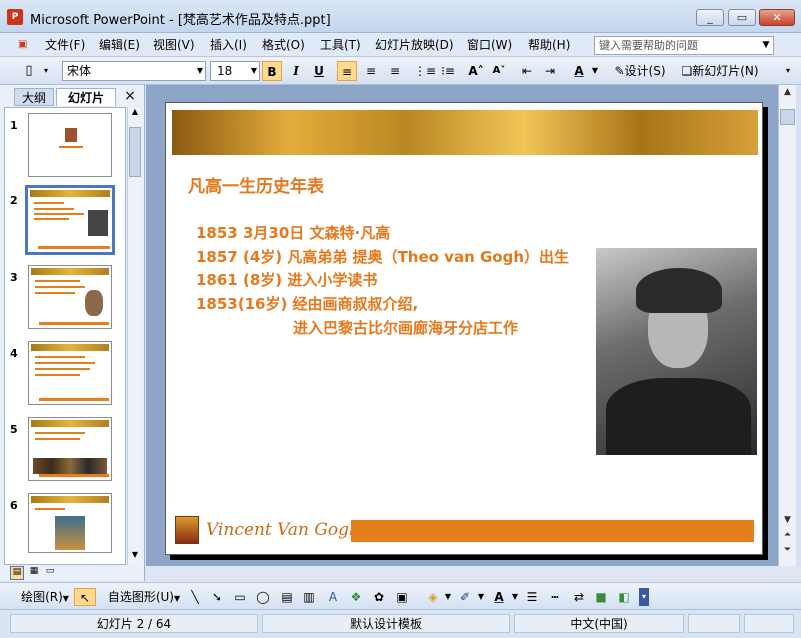 This screenshot has width=801, height=638. Describe the element at coordinates (499, 71) in the screenshot. I see `decrease-font-icon: A˅` at that location.